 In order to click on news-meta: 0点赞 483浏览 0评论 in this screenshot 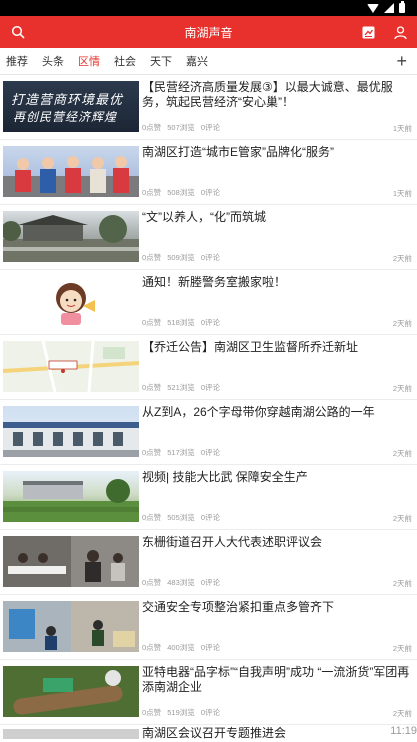, I will do `click(183, 582)`.